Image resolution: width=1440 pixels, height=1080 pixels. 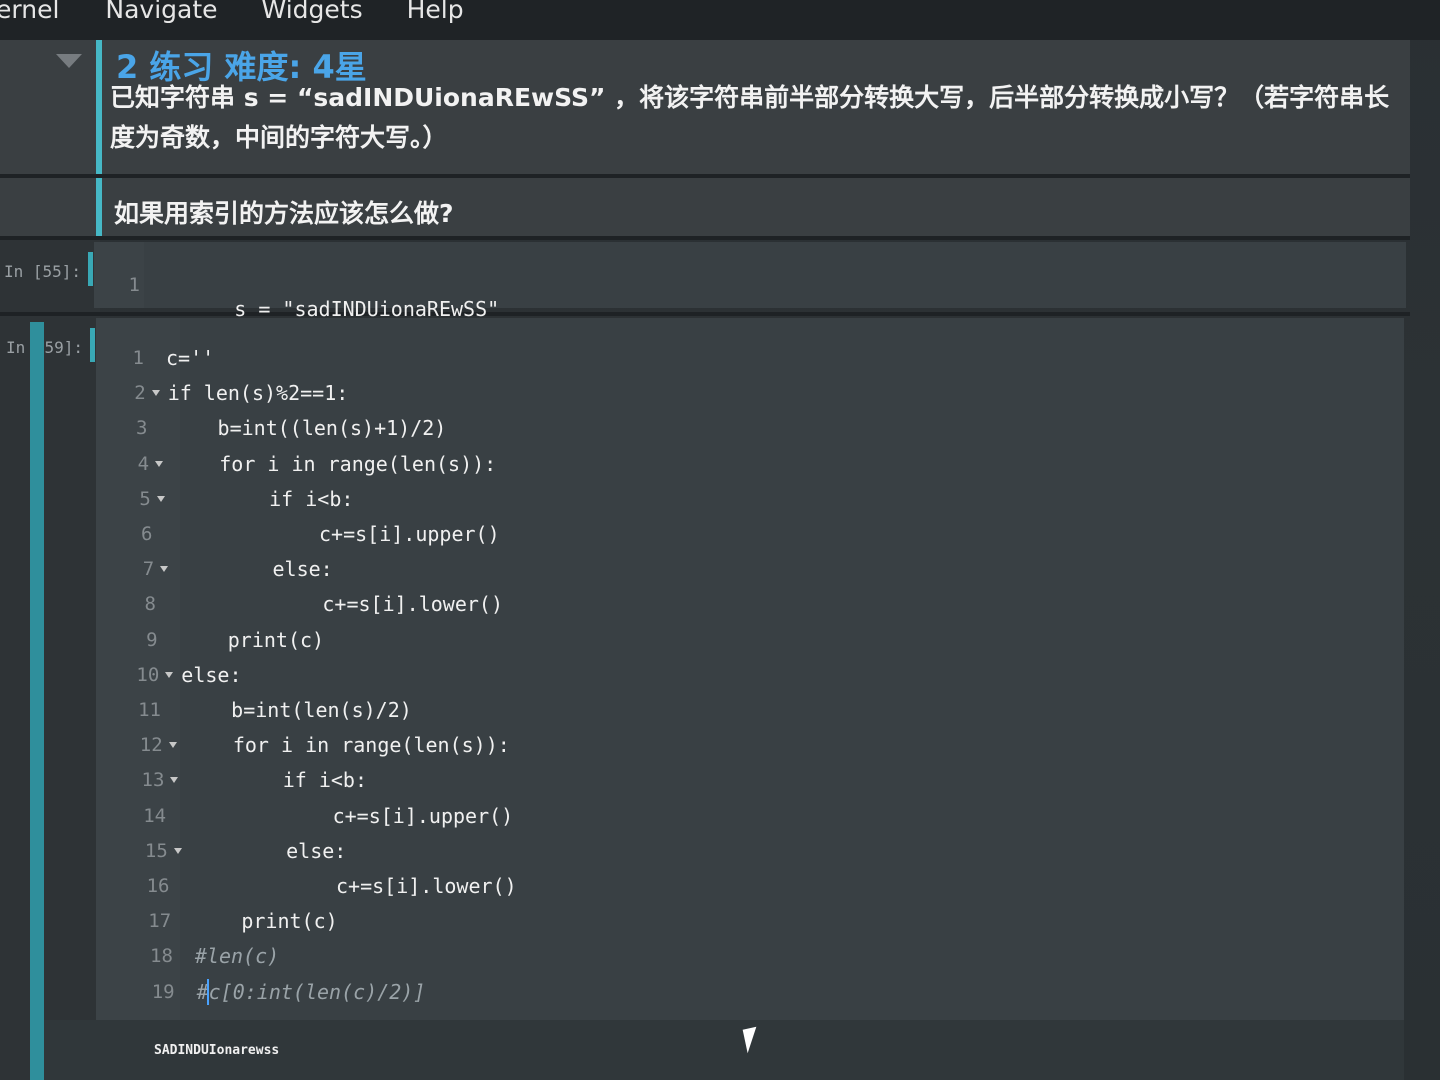 What do you see at coordinates (161, 15) in the screenshot?
I see `menu-navigate: Navigate` at bounding box center [161, 15].